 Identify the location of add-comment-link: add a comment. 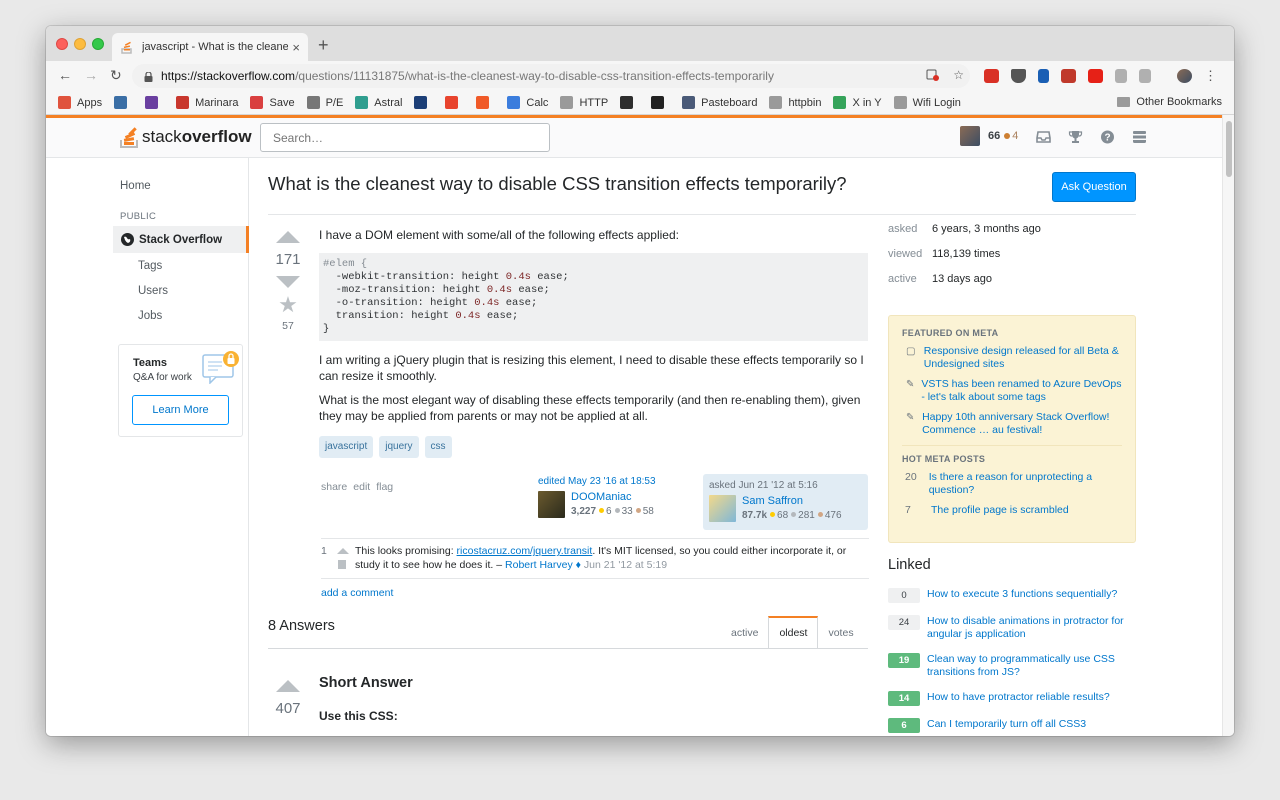
(357, 593).